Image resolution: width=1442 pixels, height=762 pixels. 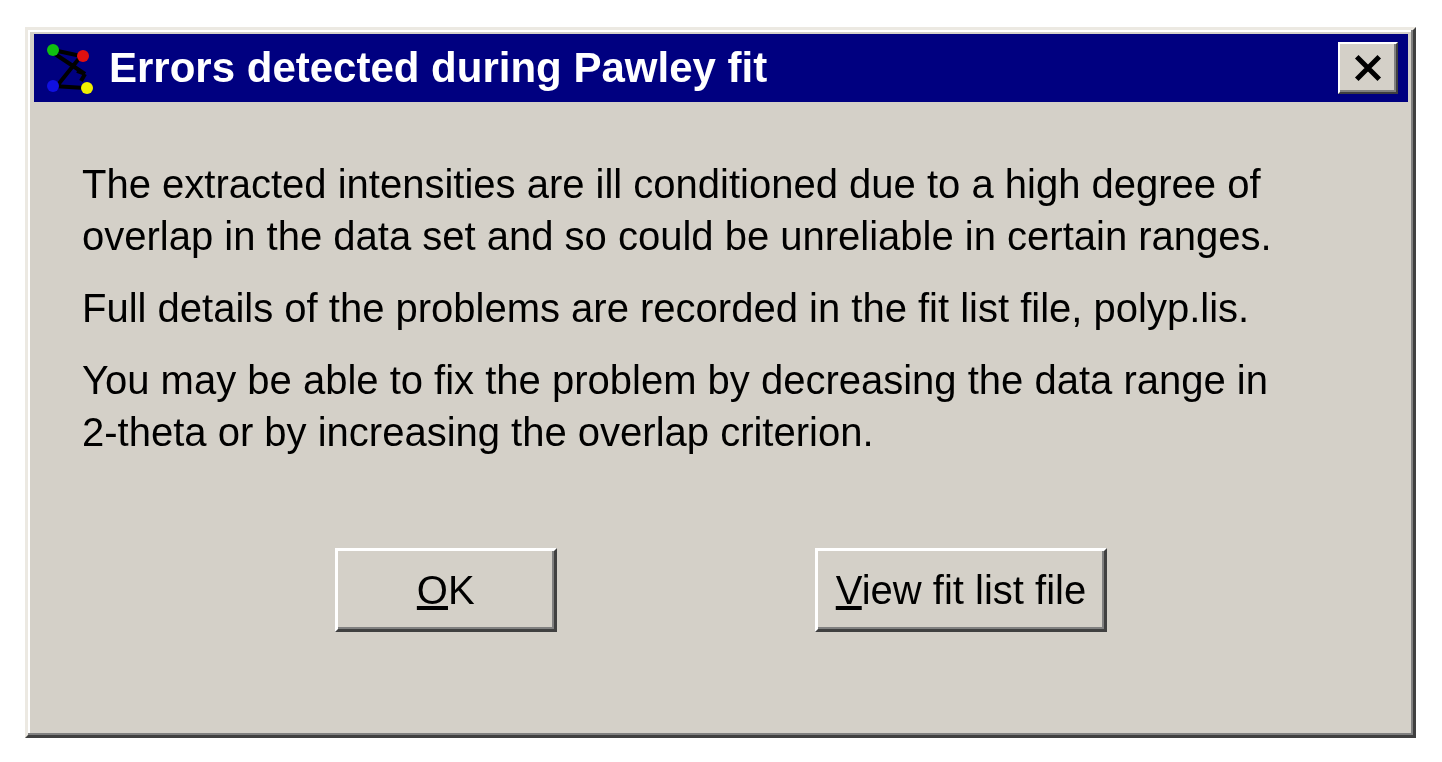 What do you see at coordinates (677, 210) in the screenshot?
I see `message-text: The extracted intensities are ill conditioned due to a high degree of overlap in the data set and so could be unreliable in certain ranges.` at bounding box center [677, 210].